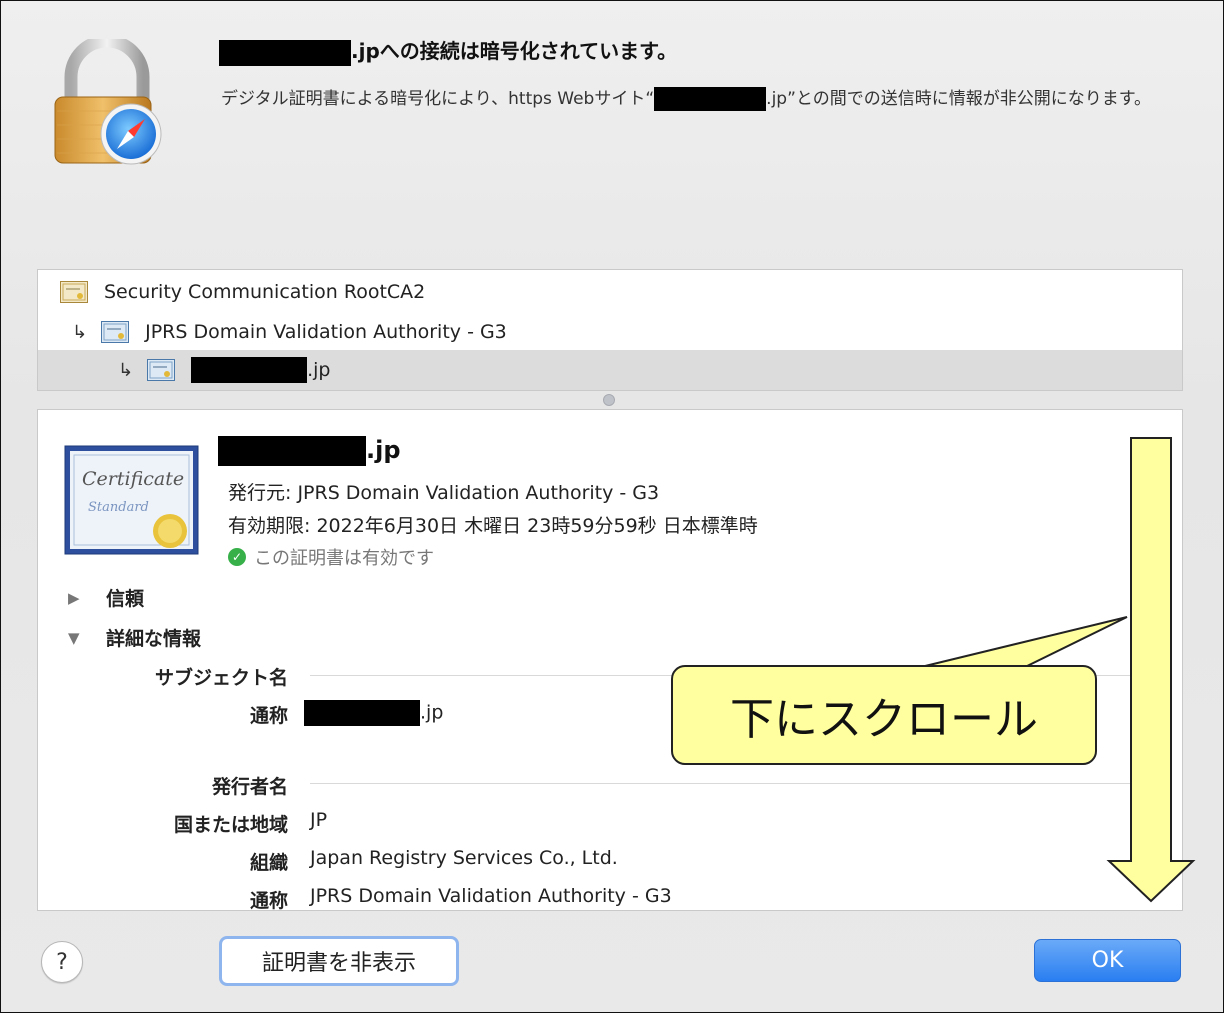 The height and width of the screenshot is (1013, 1224). I want to click on expiry-line: 有効期限: 2022年6月30日 木曜日 23時59分59秒 日本標準時, so click(493, 526).